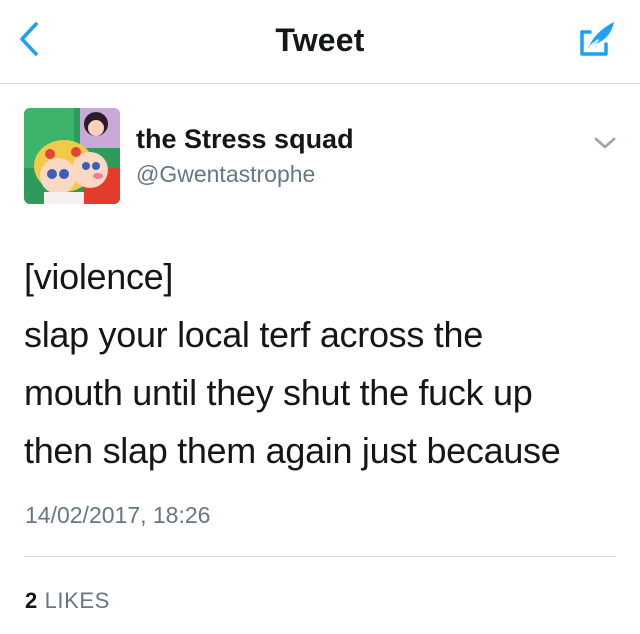 This screenshot has width=640, height=634. I want to click on tweet-line: mouth until they shut the fuck up, so click(278, 392).